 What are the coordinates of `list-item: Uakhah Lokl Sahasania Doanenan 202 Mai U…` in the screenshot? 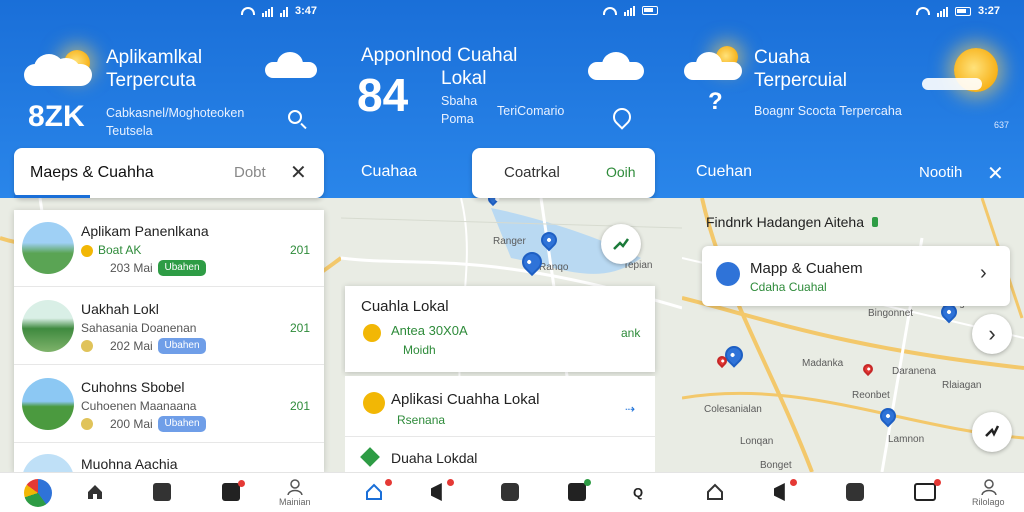 It's located at (169, 326).